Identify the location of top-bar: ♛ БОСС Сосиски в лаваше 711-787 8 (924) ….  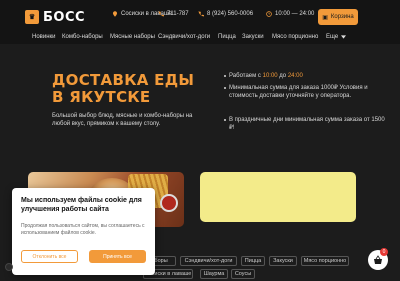
(200, 16).